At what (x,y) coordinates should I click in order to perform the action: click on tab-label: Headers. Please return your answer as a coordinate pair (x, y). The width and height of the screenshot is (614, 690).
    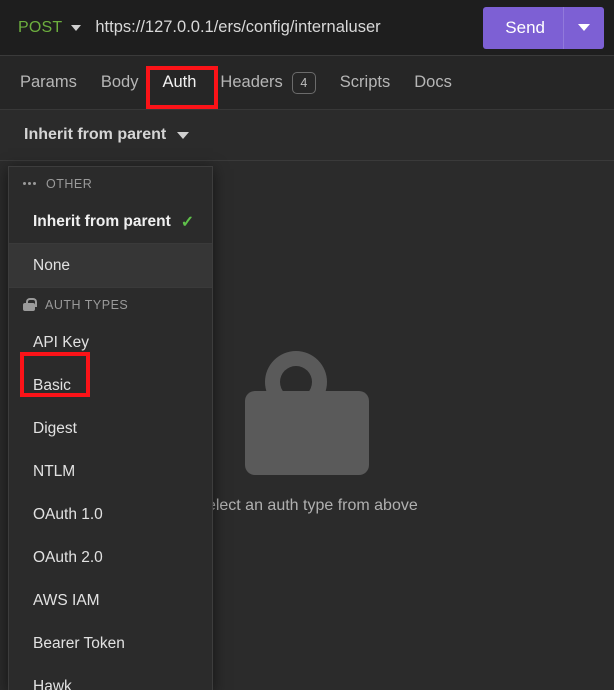
    Looking at the image, I should click on (251, 82).